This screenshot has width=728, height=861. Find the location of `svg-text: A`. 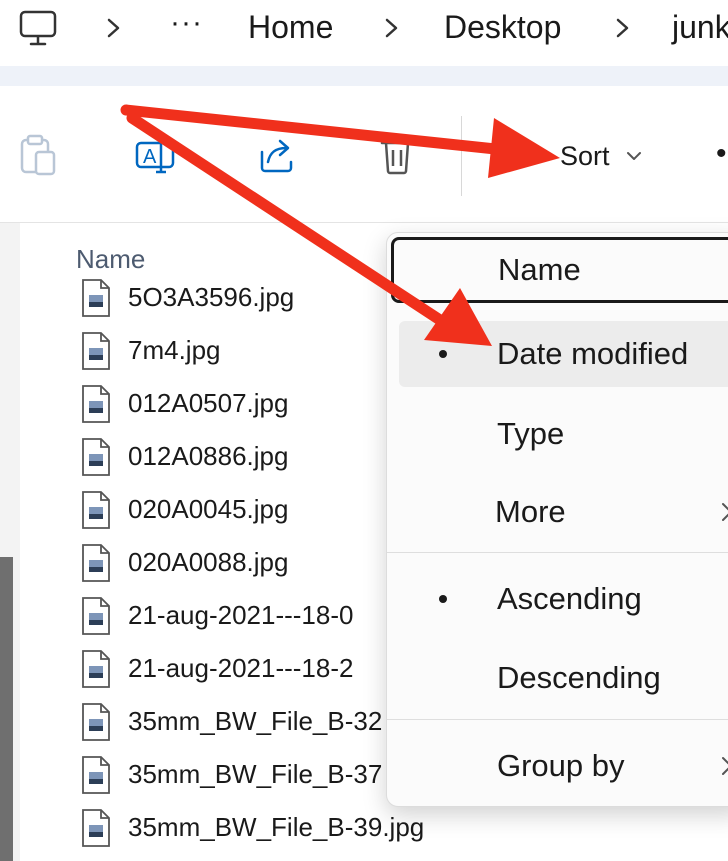

svg-text: A is located at coordinates (150, 157).